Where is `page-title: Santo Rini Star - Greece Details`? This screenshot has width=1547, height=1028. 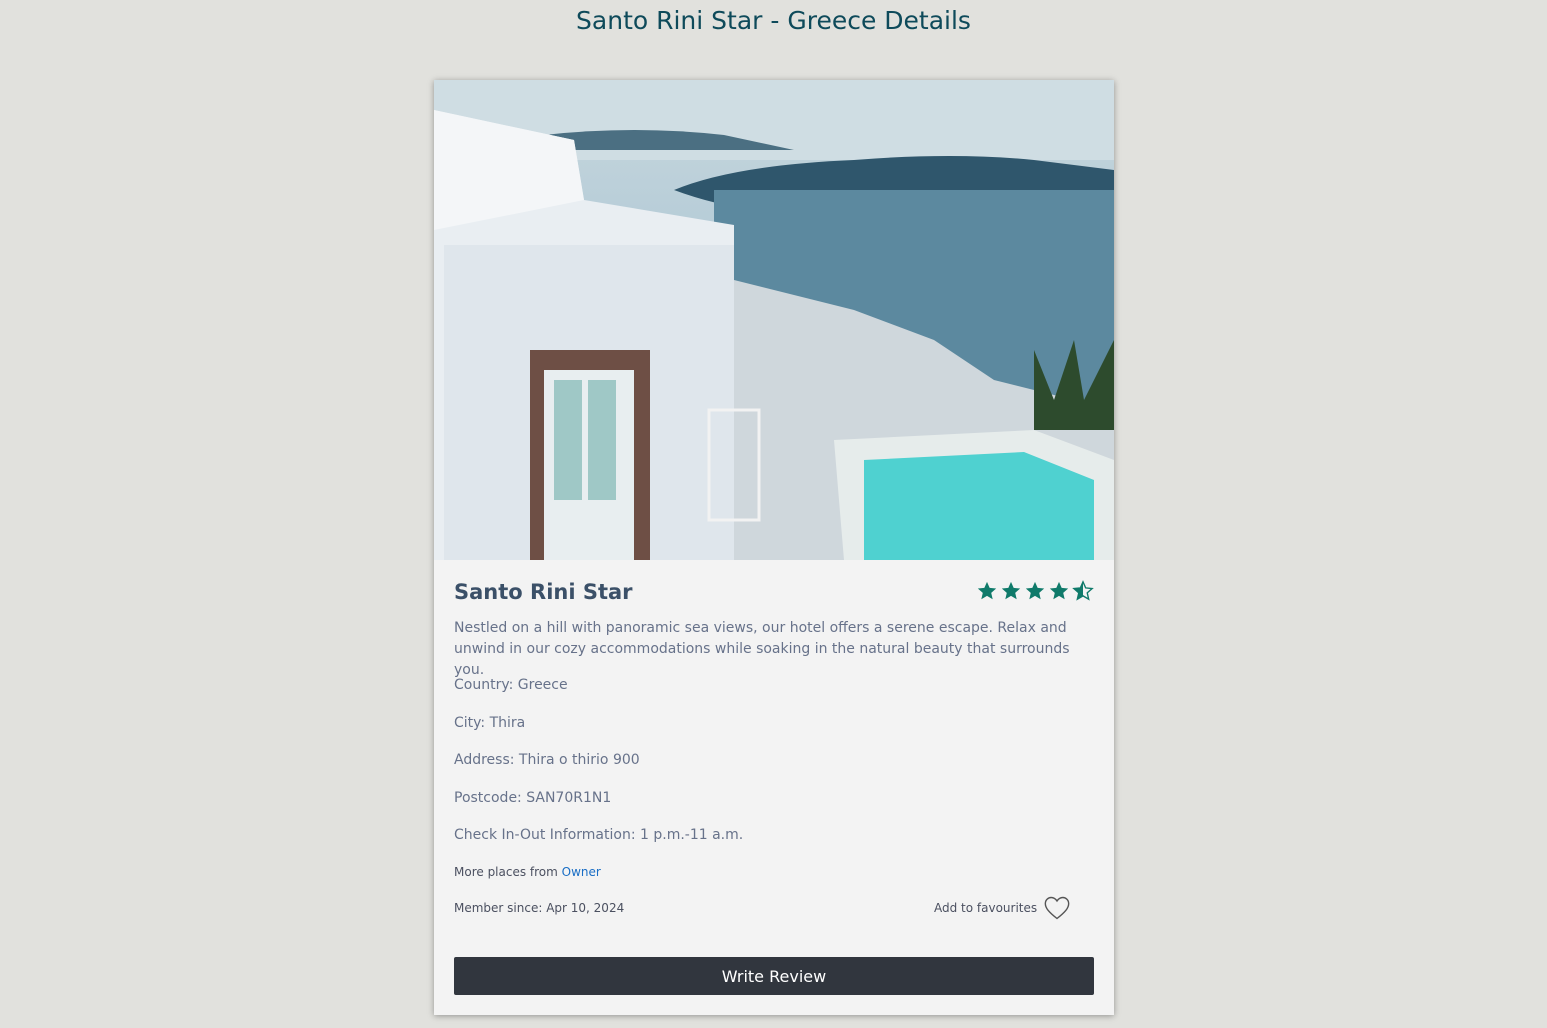 page-title: Santo Rini Star - Greece Details is located at coordinates (773, 20).